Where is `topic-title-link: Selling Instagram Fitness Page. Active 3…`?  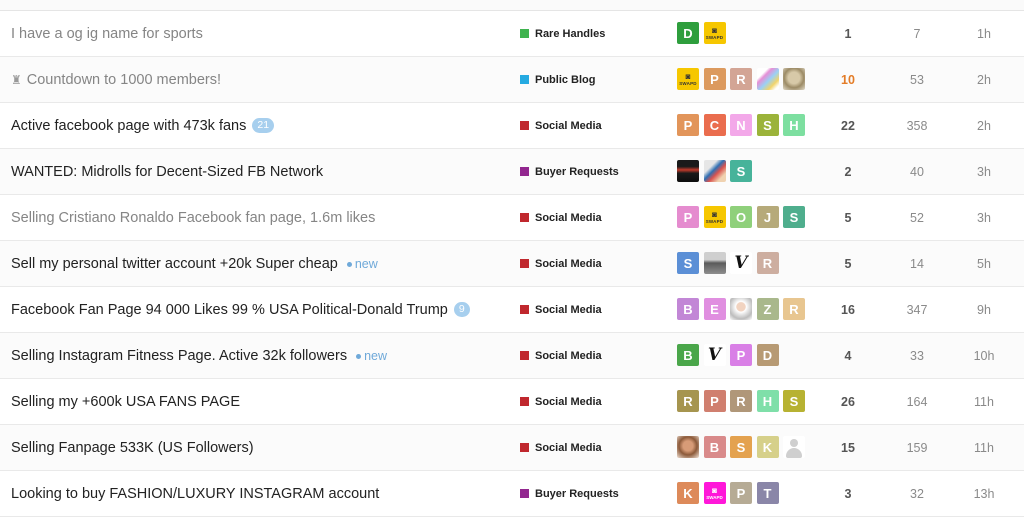 topic-title-link: Selling Instagram Fitness Page. Active 3… is located at coordinates (179, 356).